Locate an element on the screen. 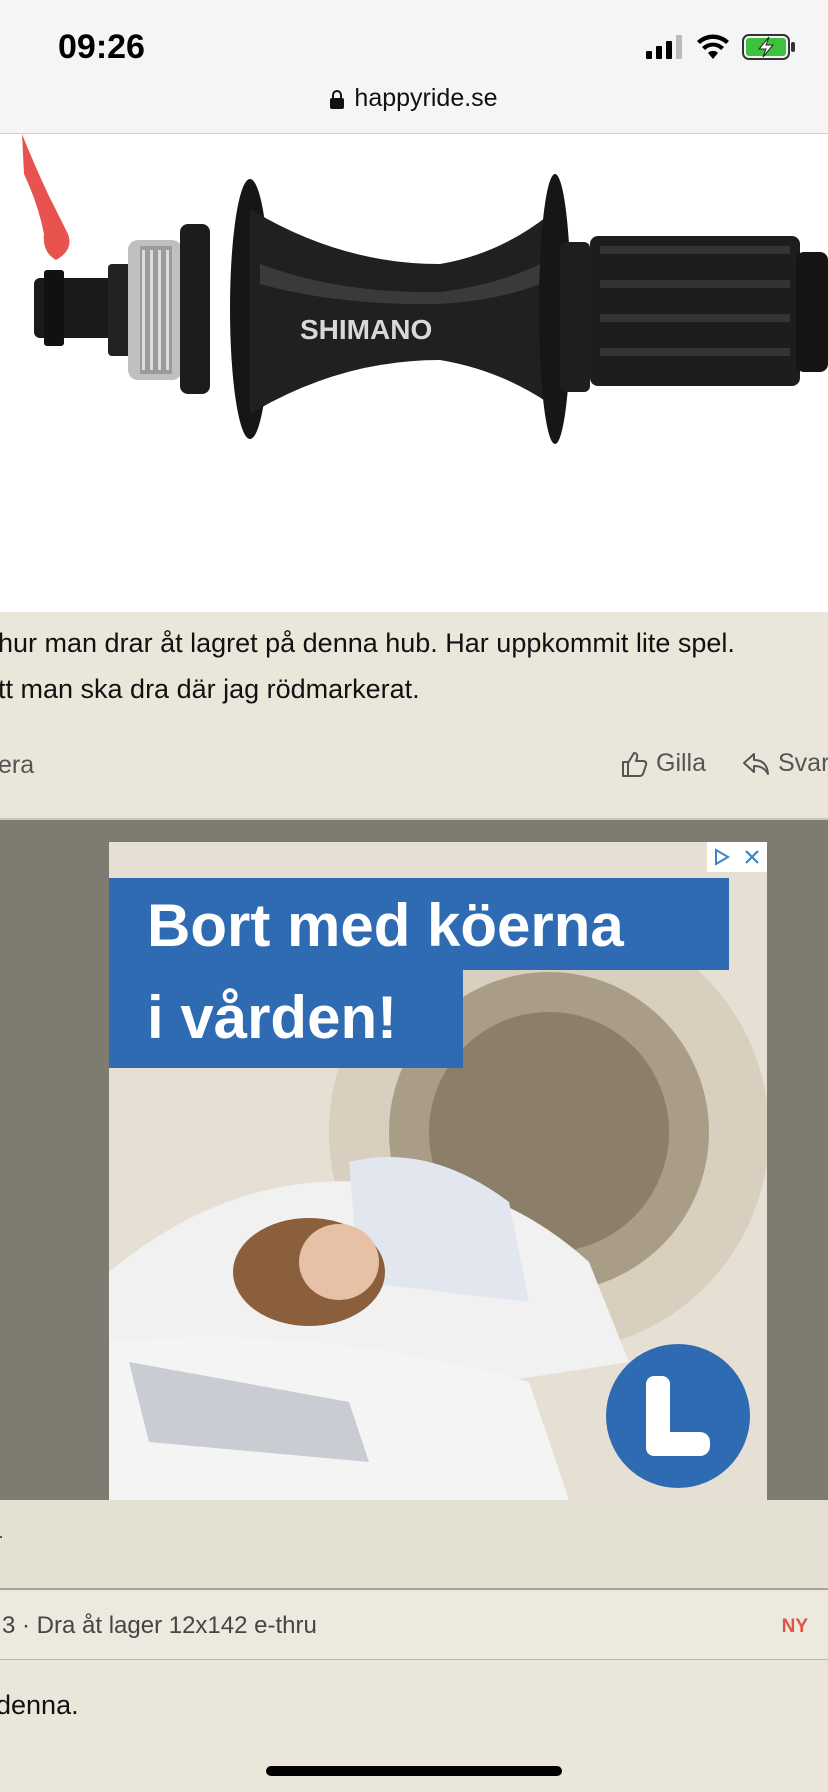 This screenshot has height=1792, width=828. reply-arrow-icon is located at coordinates (756, 763).